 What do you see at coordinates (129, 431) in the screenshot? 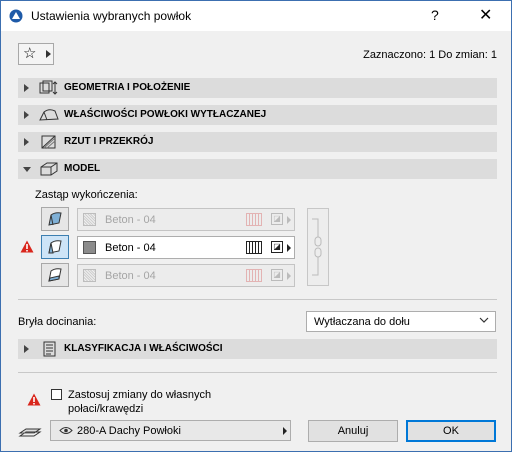
I see `layer-name: 280-A Dachy Powłoki` at bounding box center [129, 431].